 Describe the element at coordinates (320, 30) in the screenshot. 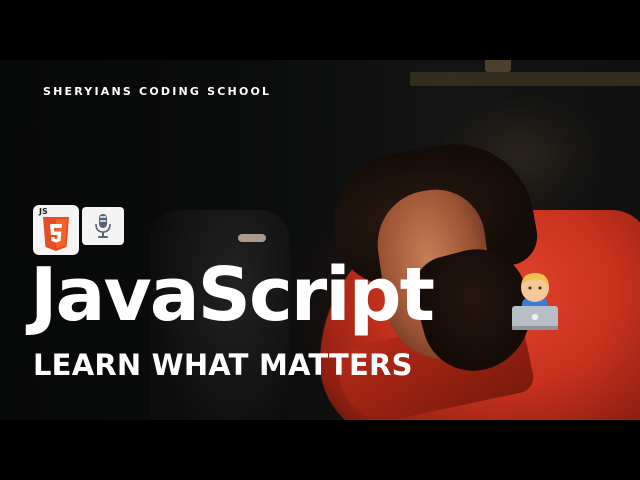

I see `letterbox-top` at that location.